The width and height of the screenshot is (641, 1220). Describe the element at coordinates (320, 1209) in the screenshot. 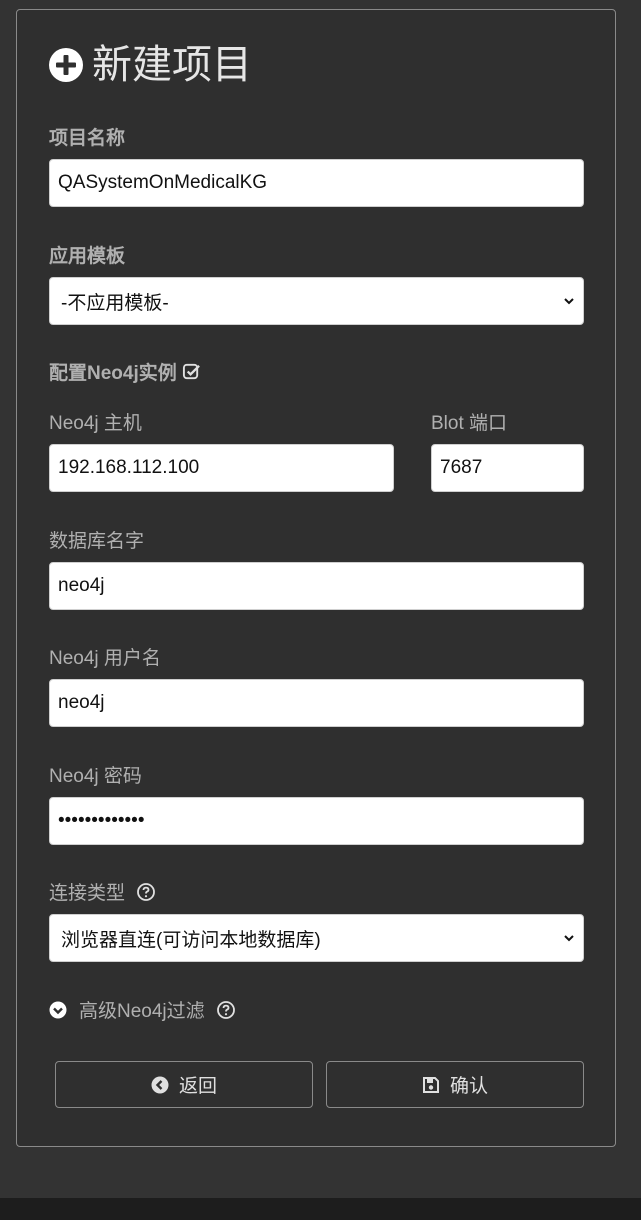

I see `footer-bar` at that location.